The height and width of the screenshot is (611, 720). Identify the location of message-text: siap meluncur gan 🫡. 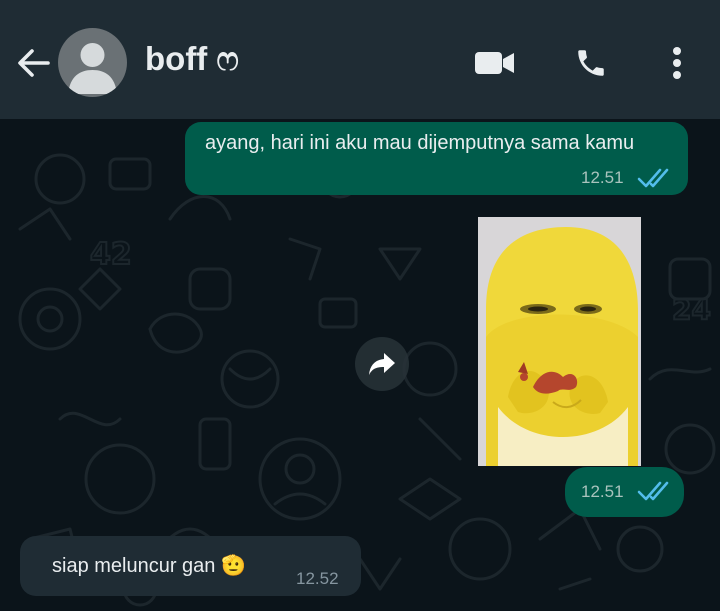
(149, 566).